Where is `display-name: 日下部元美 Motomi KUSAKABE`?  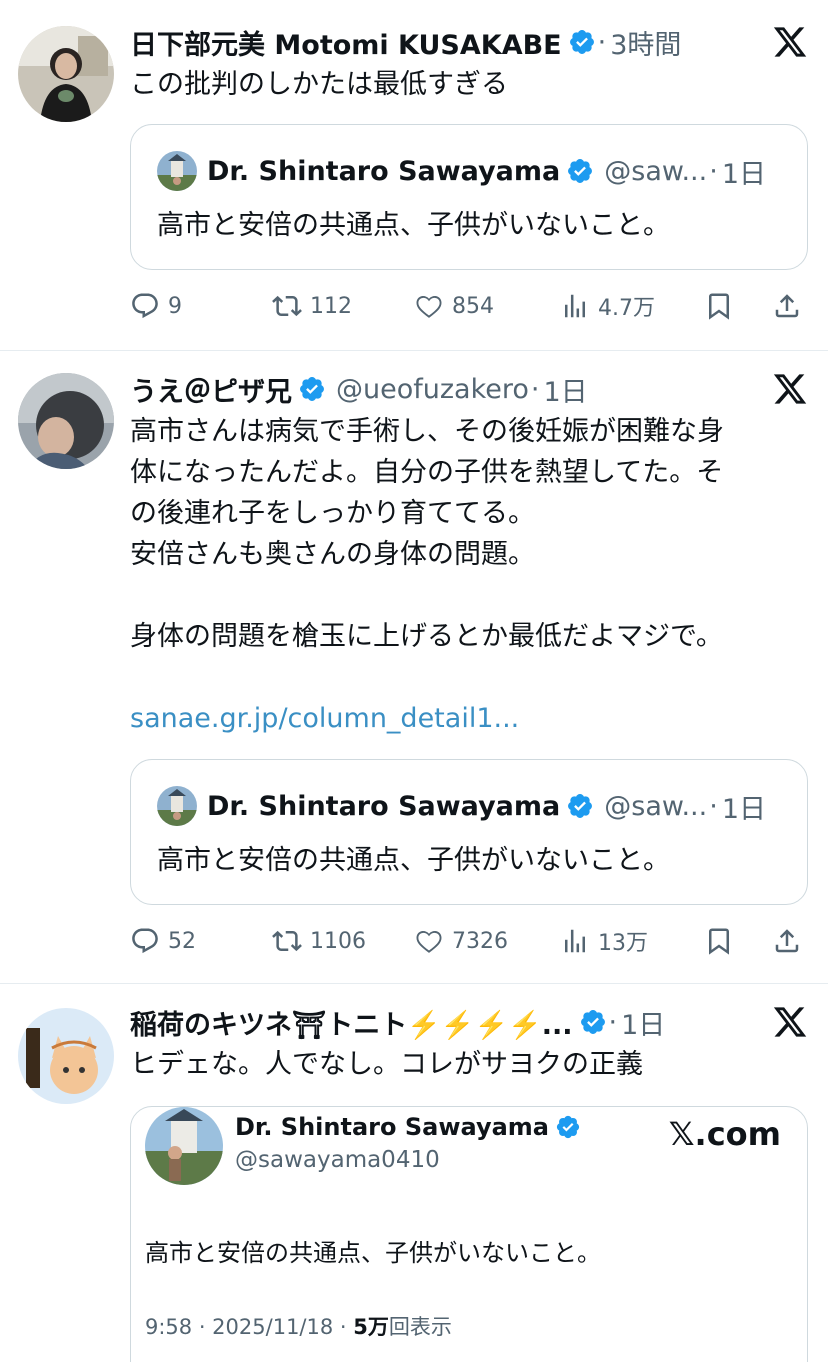 display-name: 日下部元美 Motomi KUSAKABE is located at coordinates (346, 42).